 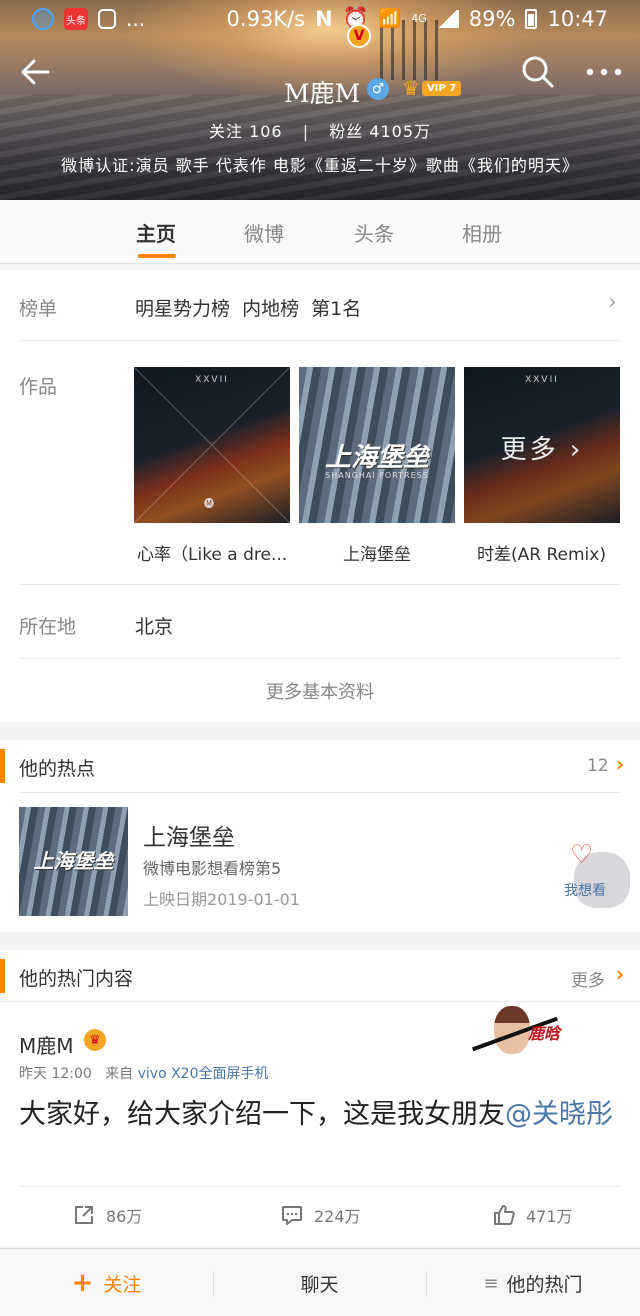 What do you see at coordinates (55, 1074) in the screenshot?
I see `post-time: 昨天 12:00` at bounding box center [55, 1074].